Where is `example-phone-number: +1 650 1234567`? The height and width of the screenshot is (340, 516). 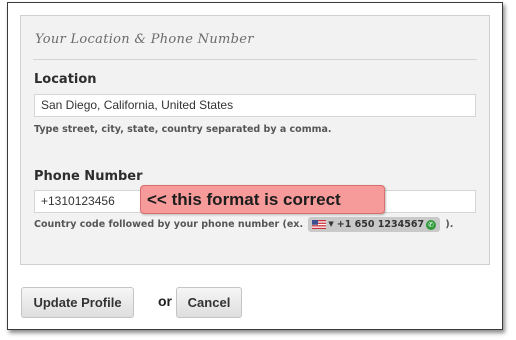 example-phone-number: +1 650 1234567 is located at coordinates (380, 224).